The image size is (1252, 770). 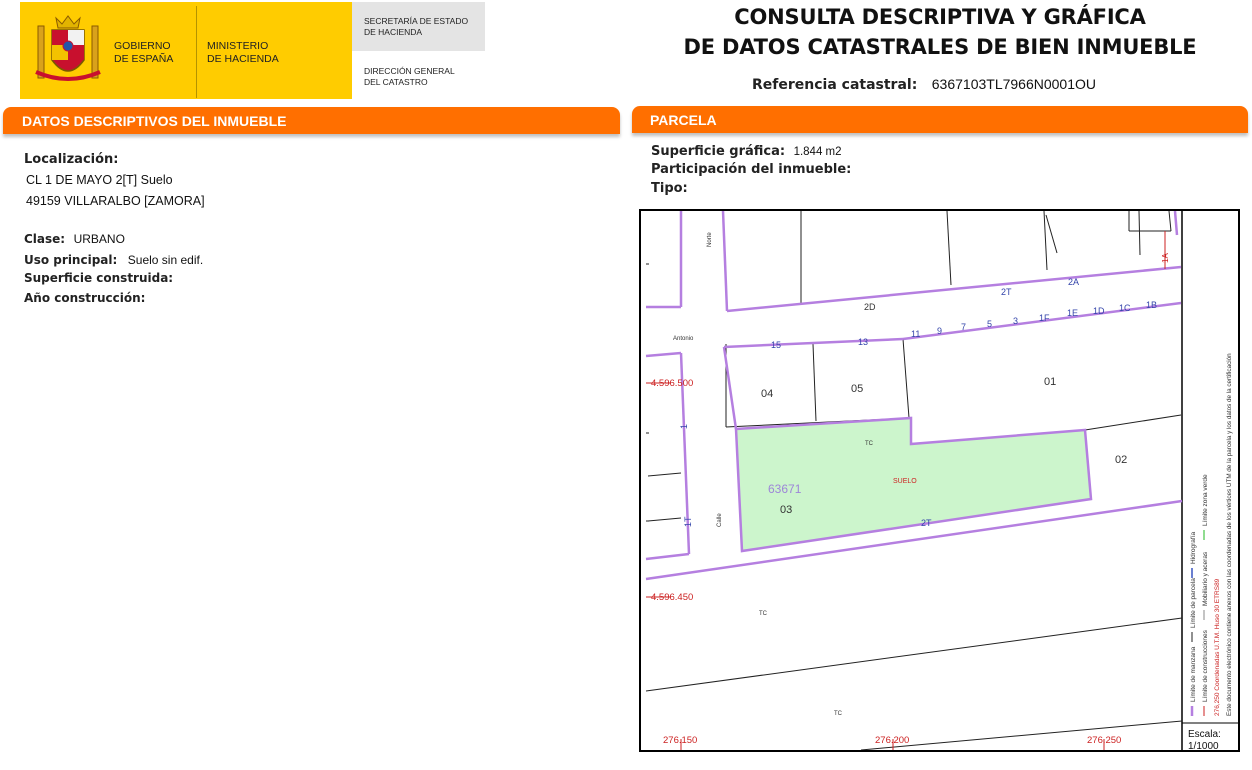 I want to click on house-5: 5, so click(x=989, y=324).